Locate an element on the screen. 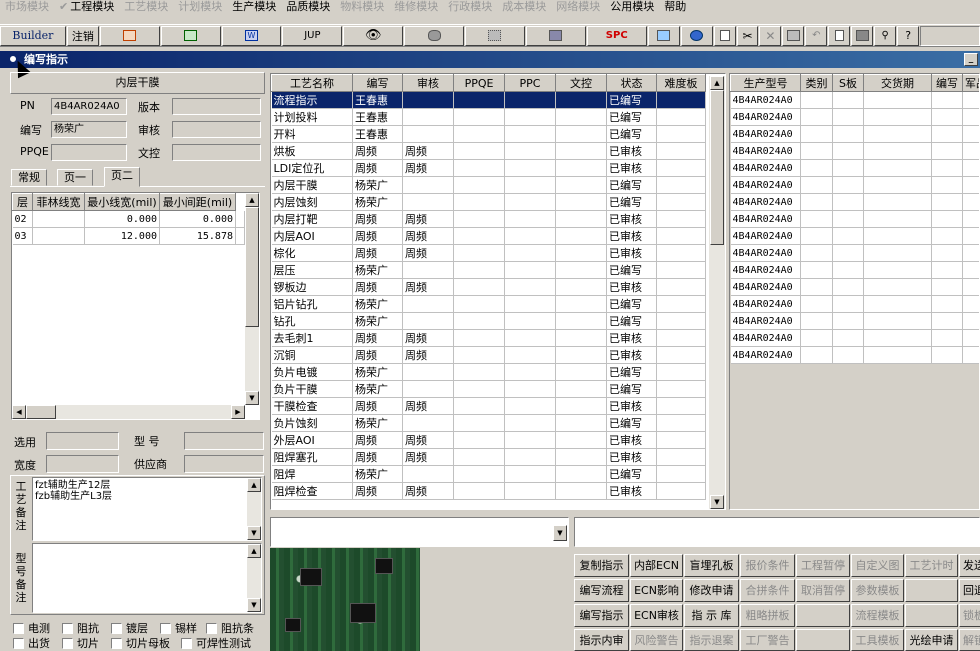 Image resolution: width=980 pixels, height=651 pixels. menu-item: 成本模块 is located at coordinates (524, 7).